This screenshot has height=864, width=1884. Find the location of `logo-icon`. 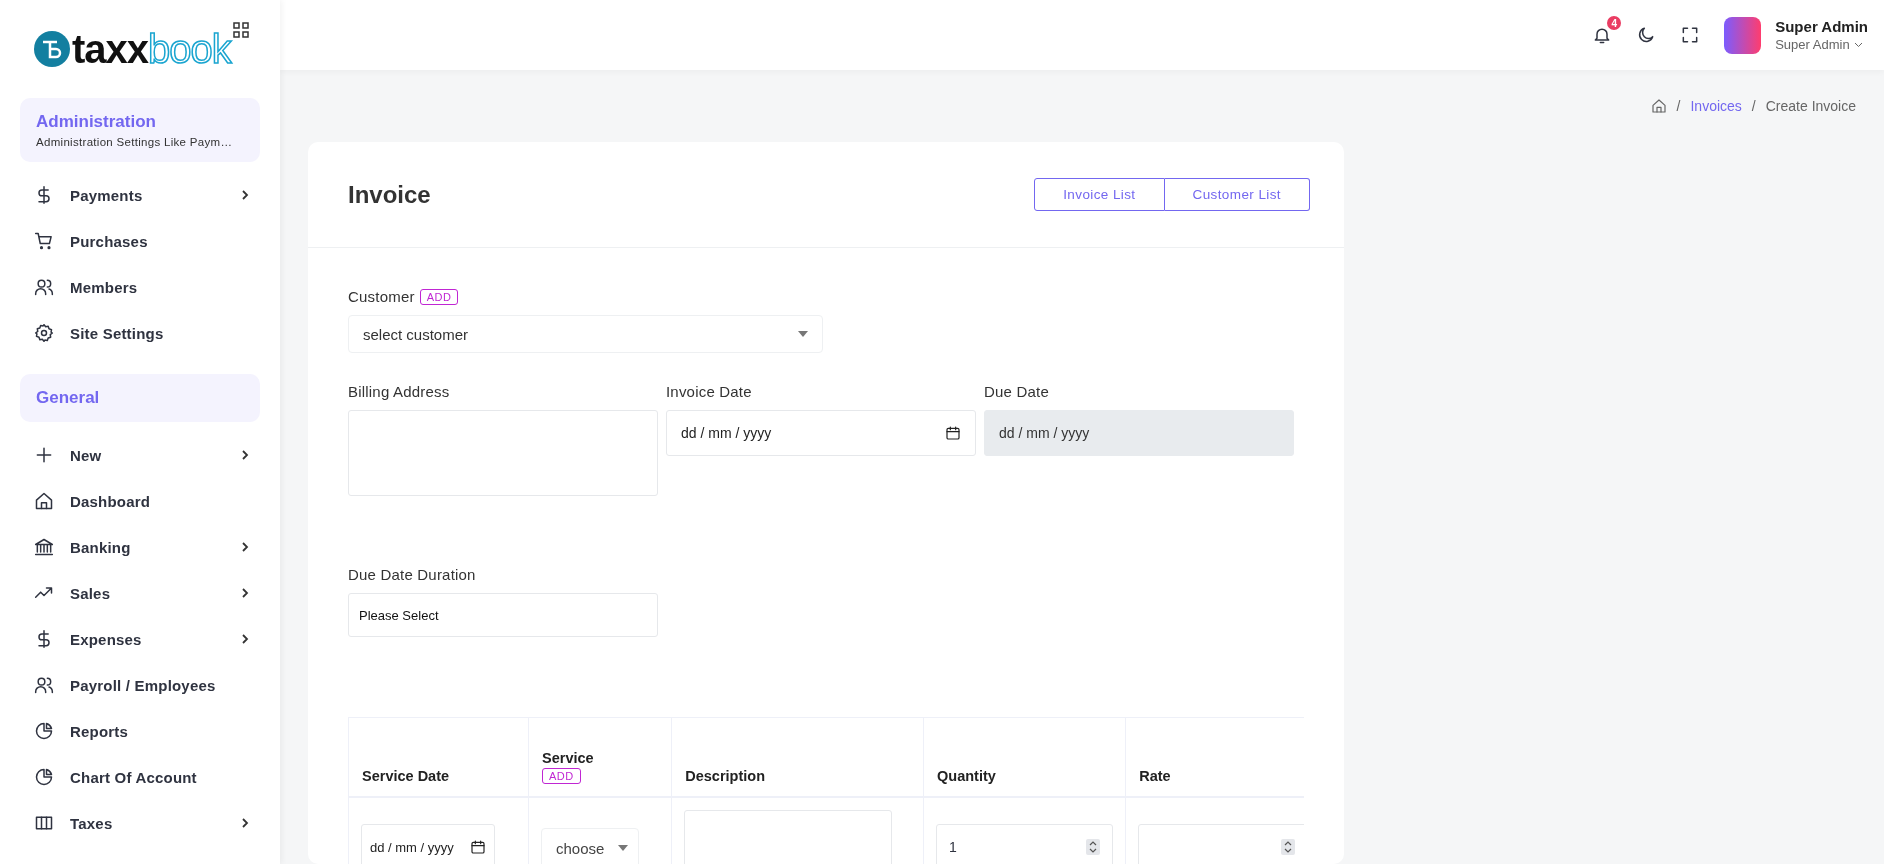

logo-icon is located at coordinates (52, 49).